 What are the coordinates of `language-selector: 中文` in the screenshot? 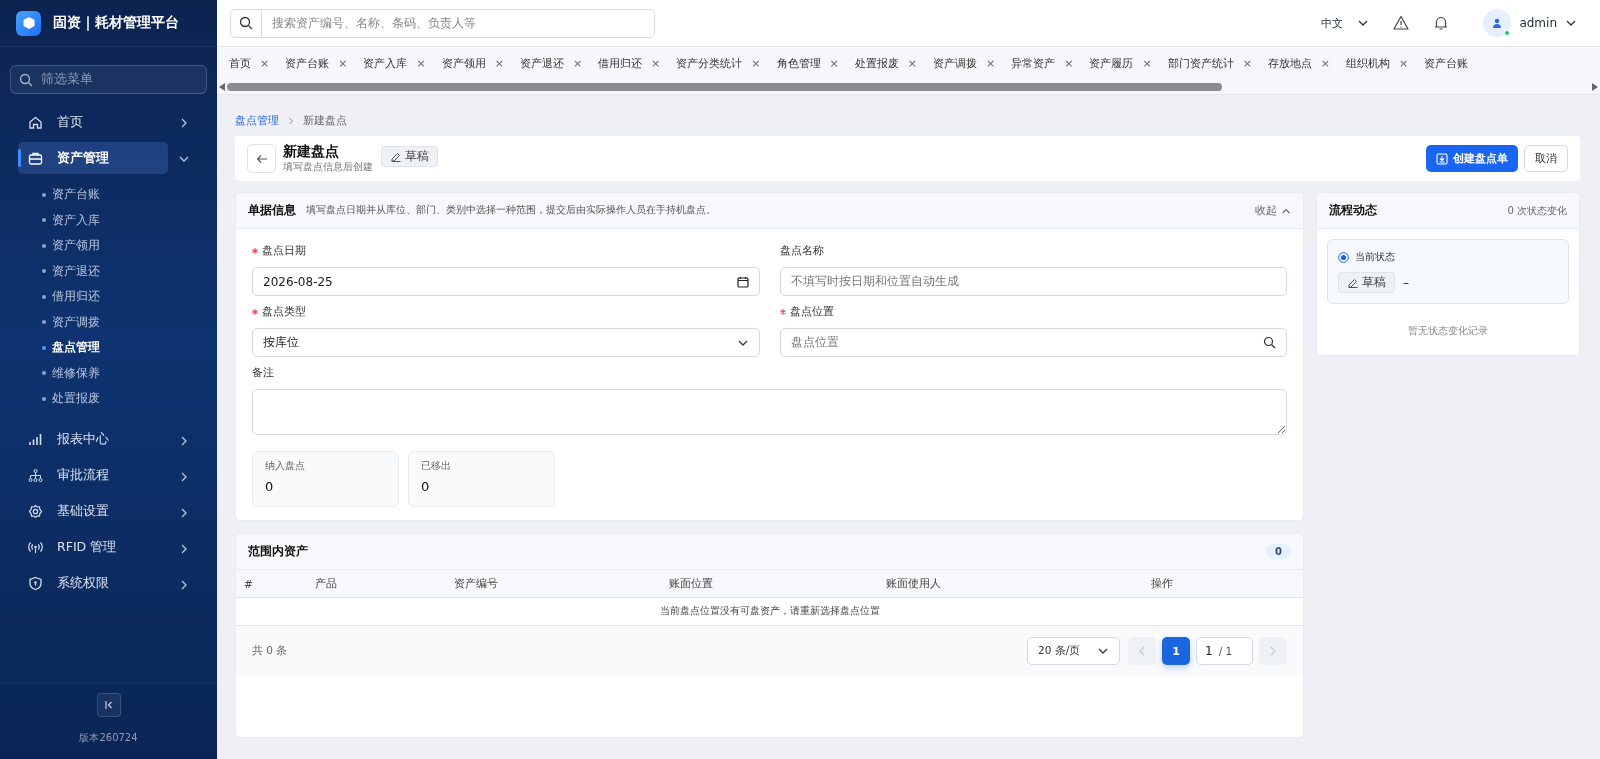 It's located at (1345, 23).